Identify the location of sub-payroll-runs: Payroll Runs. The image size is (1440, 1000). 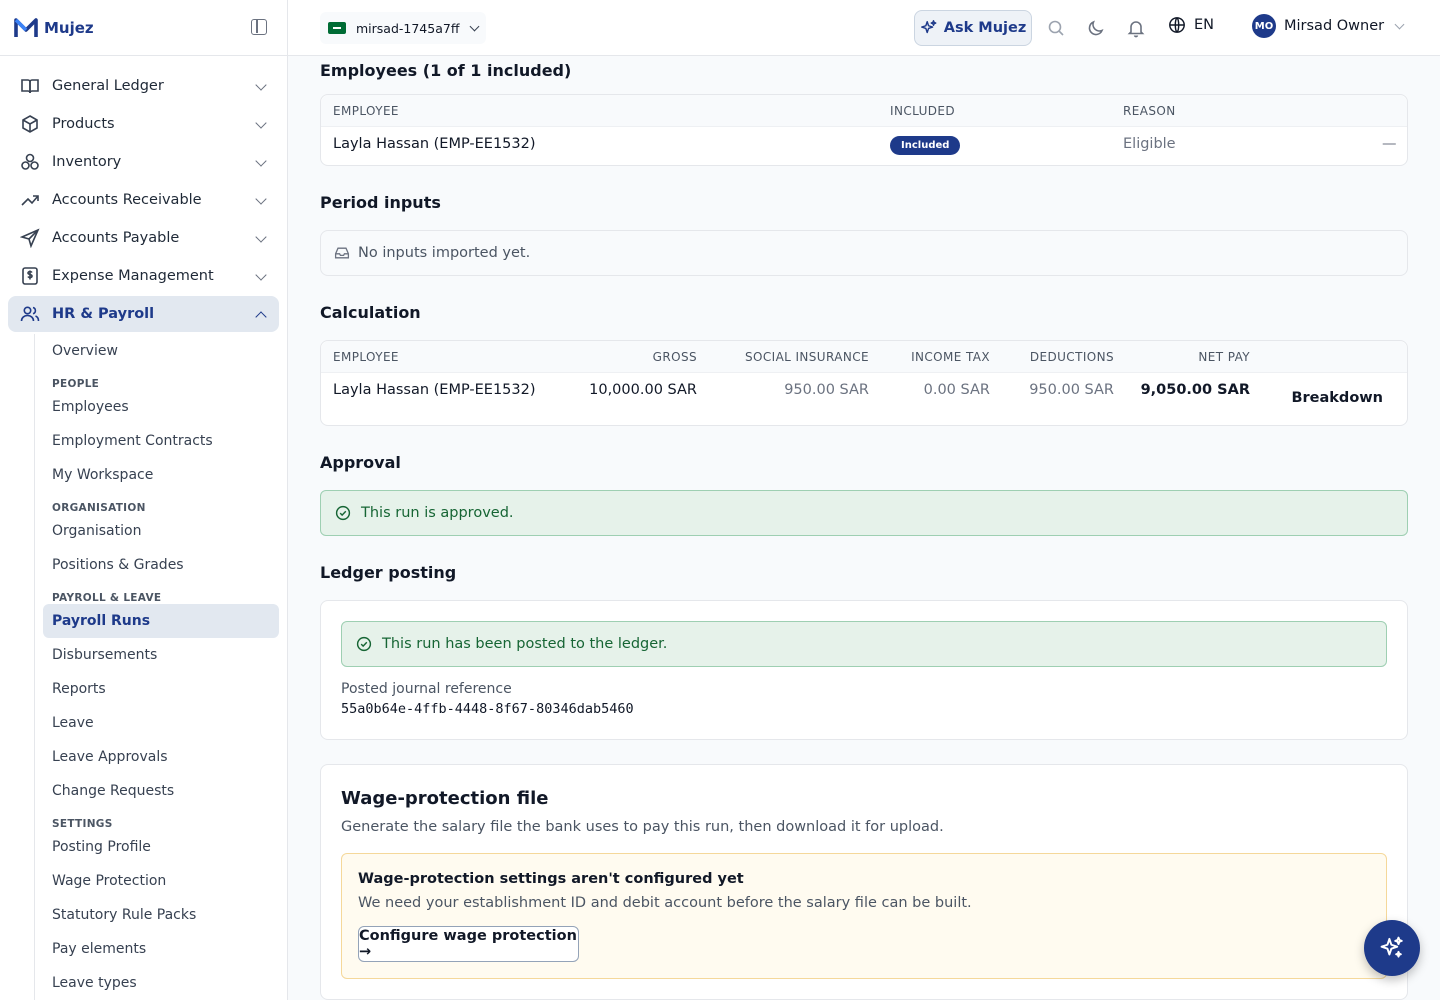
(161, 621).